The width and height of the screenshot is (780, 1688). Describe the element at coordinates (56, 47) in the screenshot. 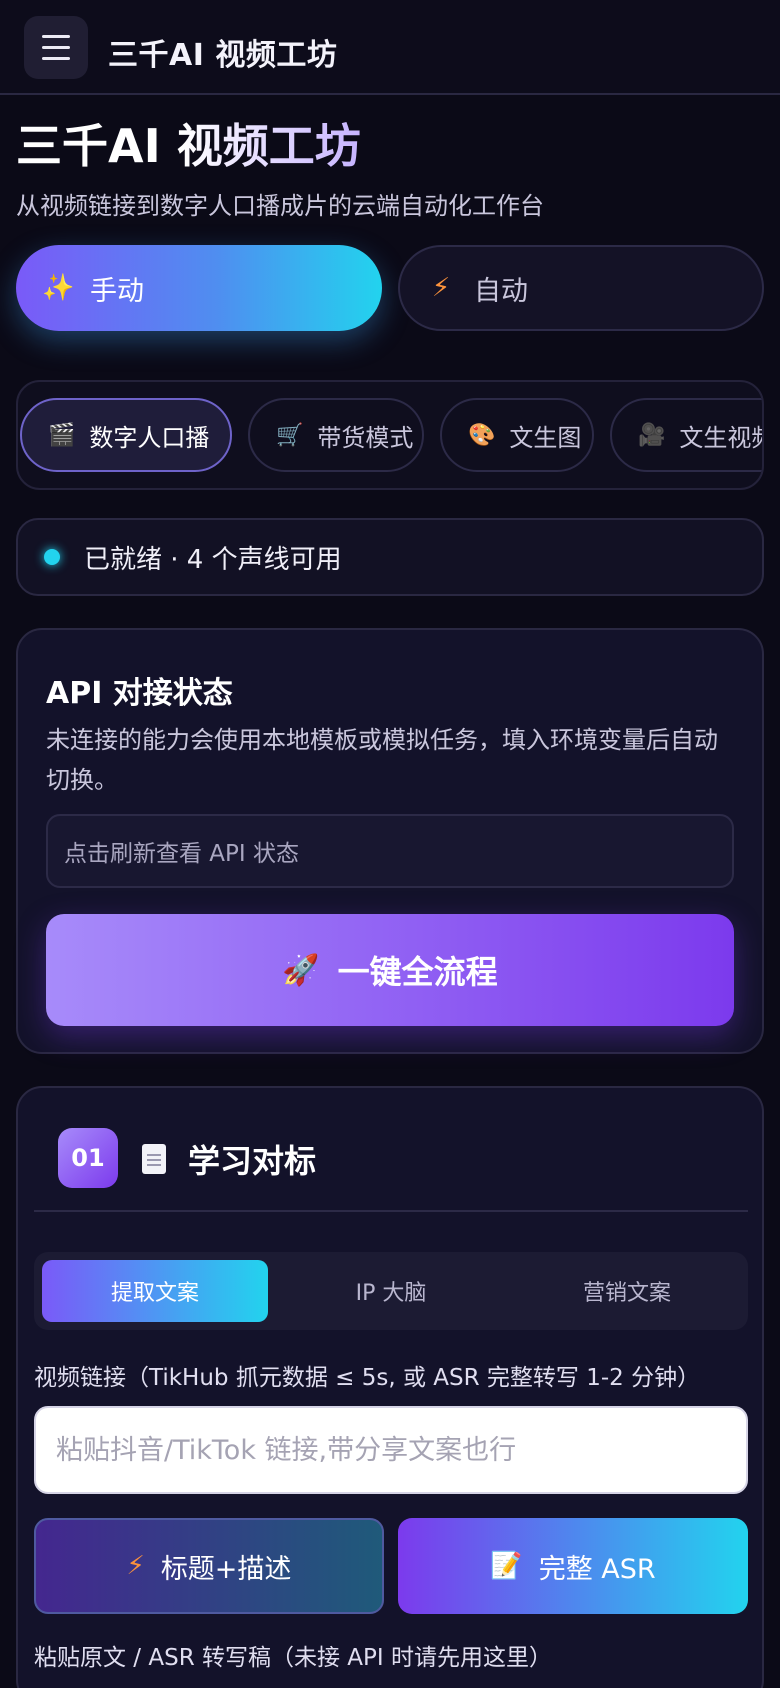

I see `menu-icon` at that location.